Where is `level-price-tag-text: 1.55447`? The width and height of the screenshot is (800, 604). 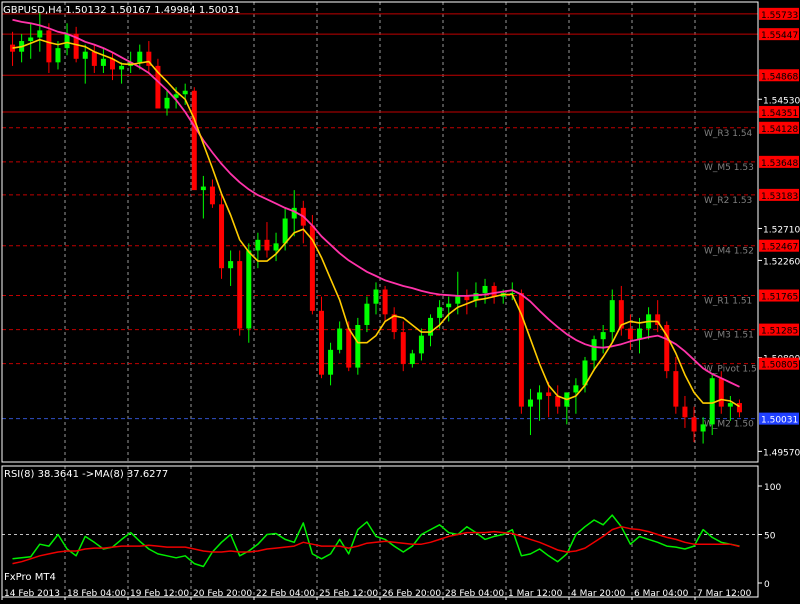
level-price-tag-text: 1.55447 is located at coordinates (779, 36).